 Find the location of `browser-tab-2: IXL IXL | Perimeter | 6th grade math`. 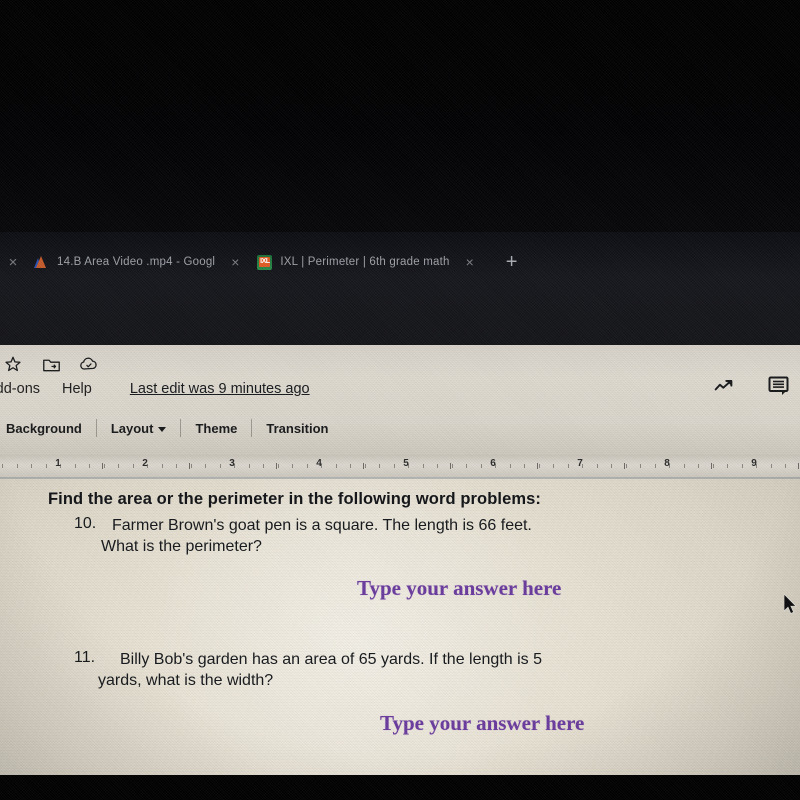

browser-tab-2: IXL IXL | Perimeter | 6th grade math is located at coordinates (353, 262).